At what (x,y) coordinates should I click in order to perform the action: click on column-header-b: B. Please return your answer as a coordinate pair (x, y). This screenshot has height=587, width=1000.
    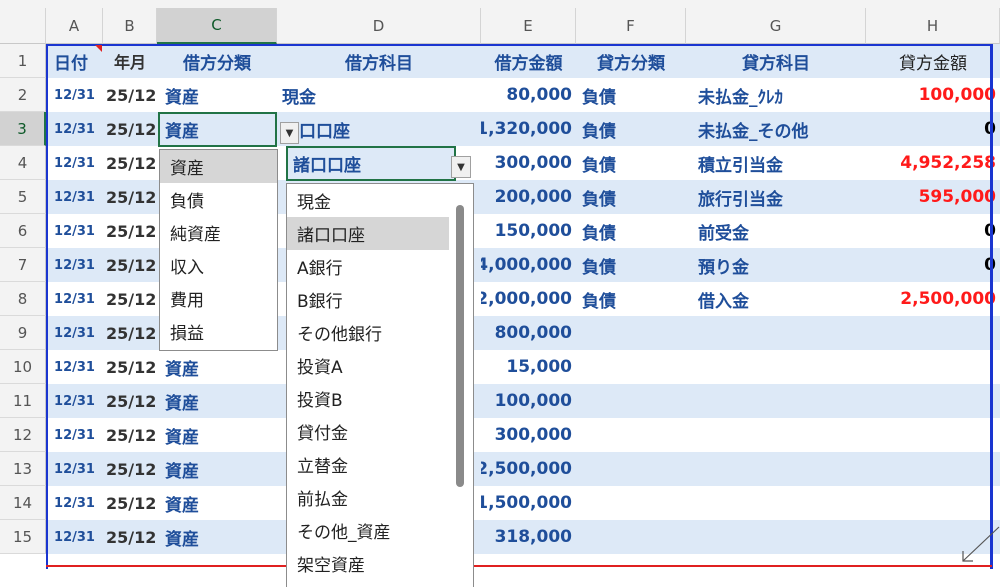
    Looking at the image, I should click on (130, 26).